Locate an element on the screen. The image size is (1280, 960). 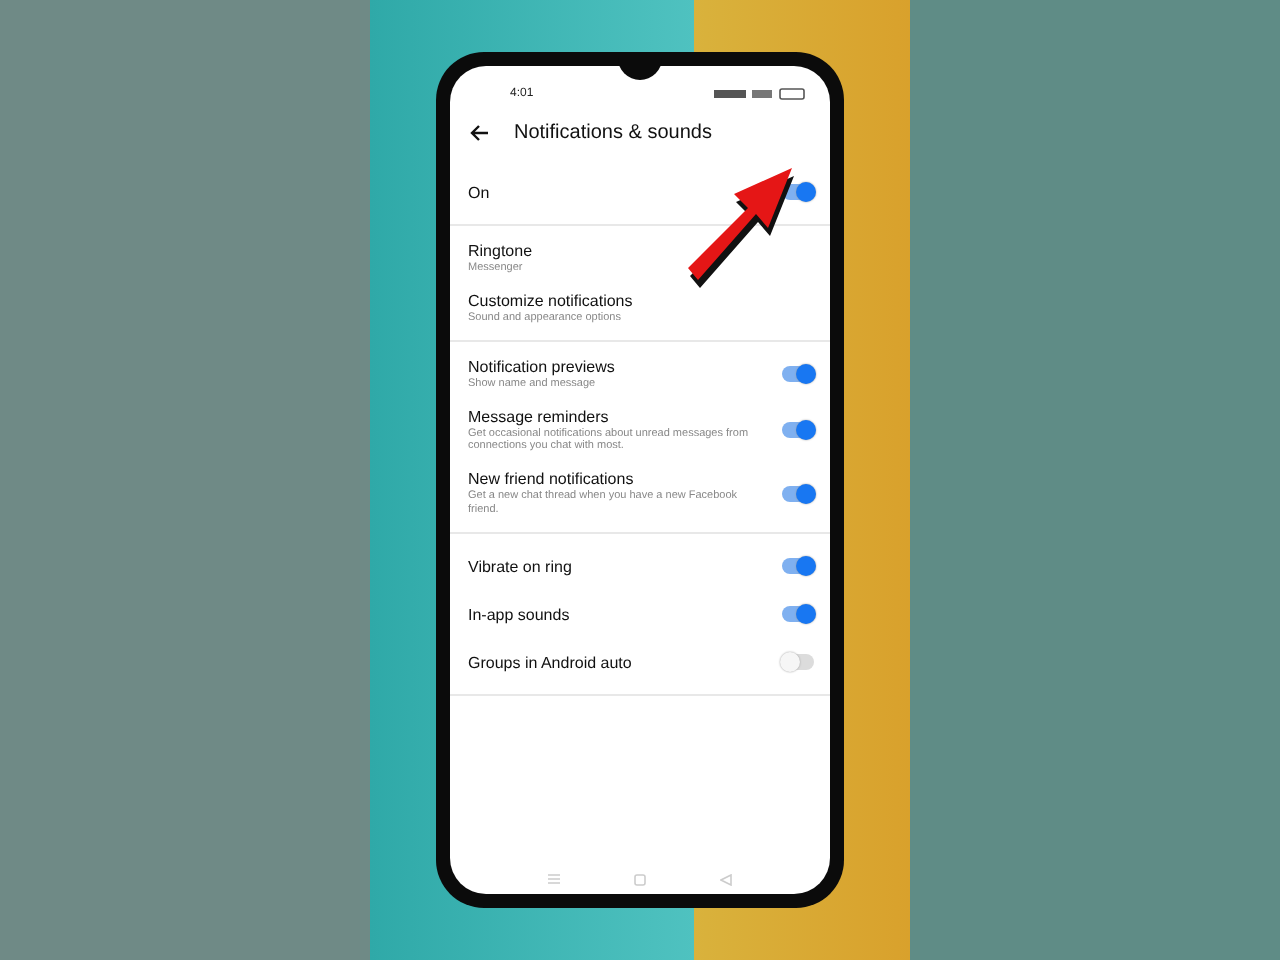
setting-title: Message reminders is located at coordinates (613, 416).